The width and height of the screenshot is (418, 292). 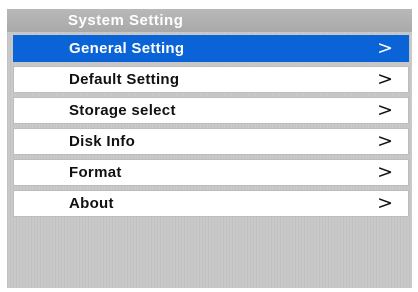 I want to click on menu-item-default-setting: Default Setting >, so click(x=211, y=79).